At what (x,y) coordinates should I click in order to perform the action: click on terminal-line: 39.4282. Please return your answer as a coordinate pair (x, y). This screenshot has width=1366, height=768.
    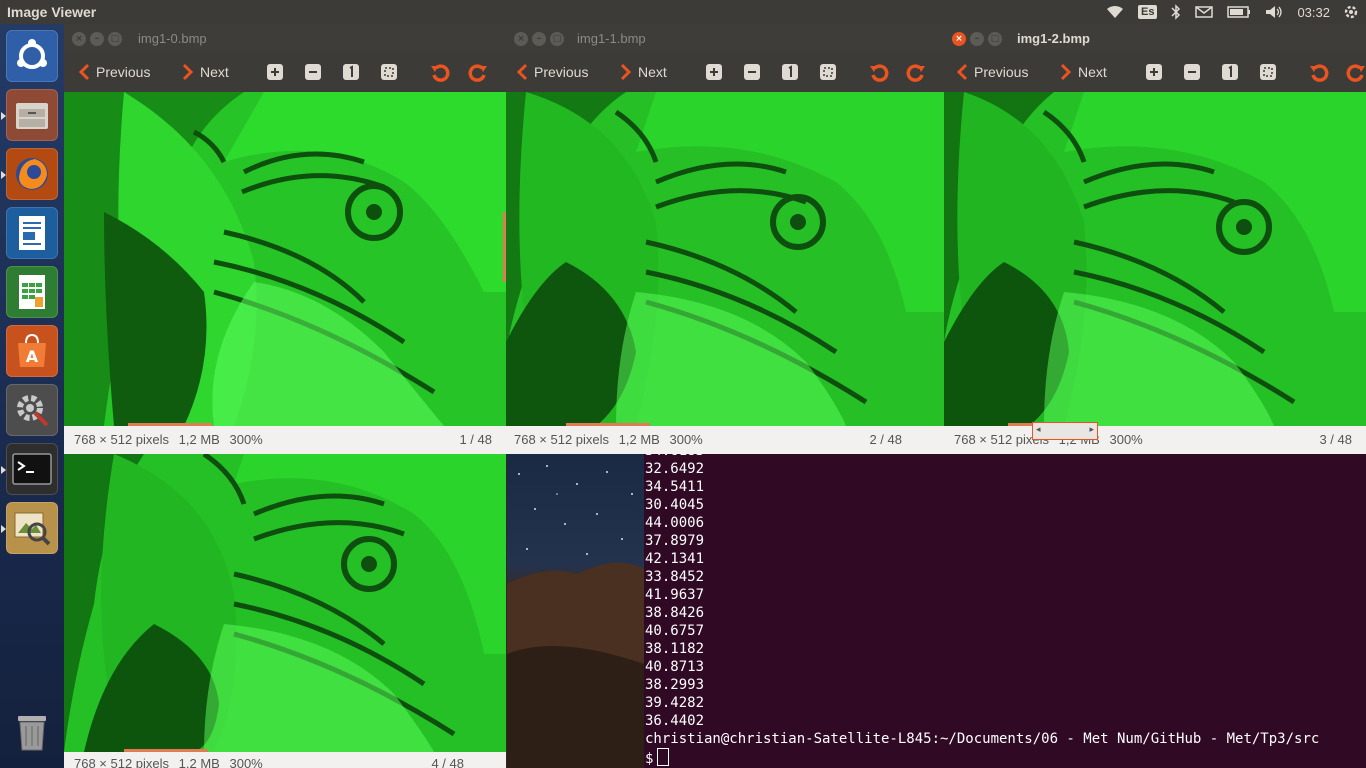
    Looking at the image, I should click on (675, 703).